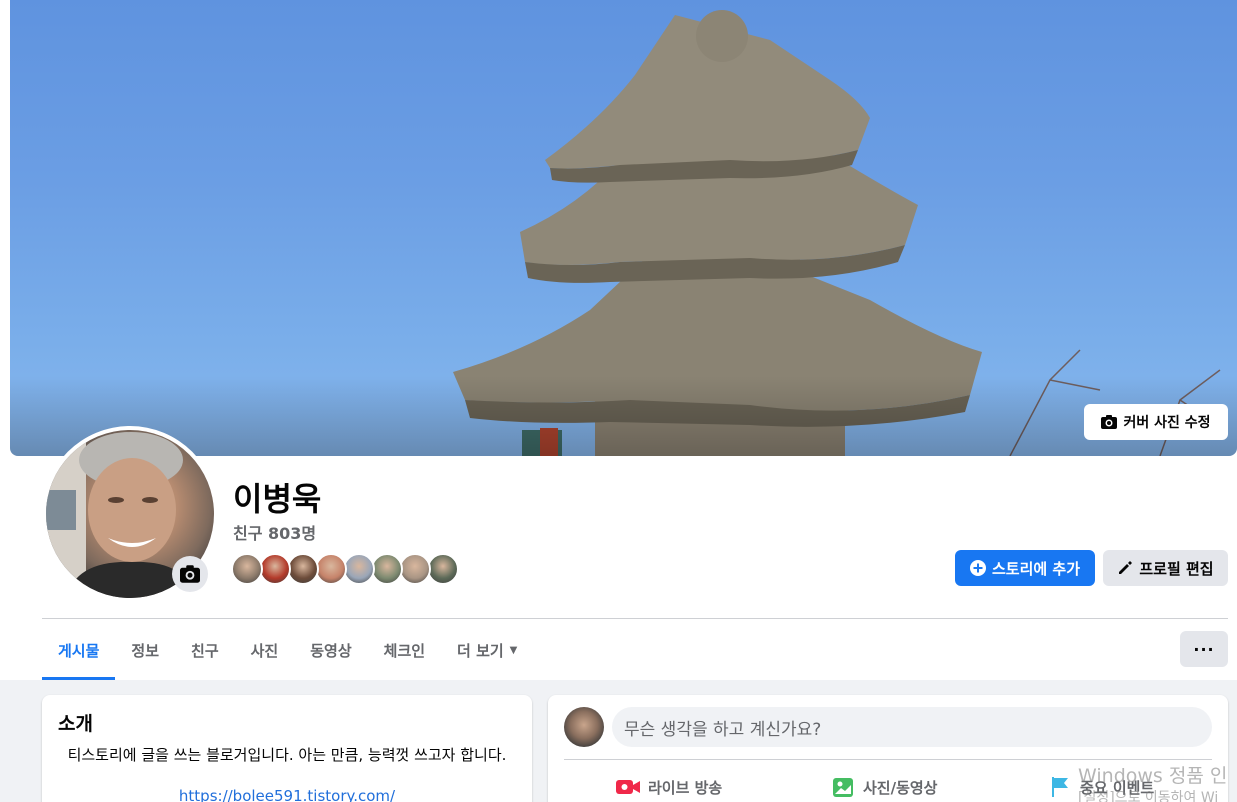  I want to click on tab-friends: 친구, so click(205, 650).